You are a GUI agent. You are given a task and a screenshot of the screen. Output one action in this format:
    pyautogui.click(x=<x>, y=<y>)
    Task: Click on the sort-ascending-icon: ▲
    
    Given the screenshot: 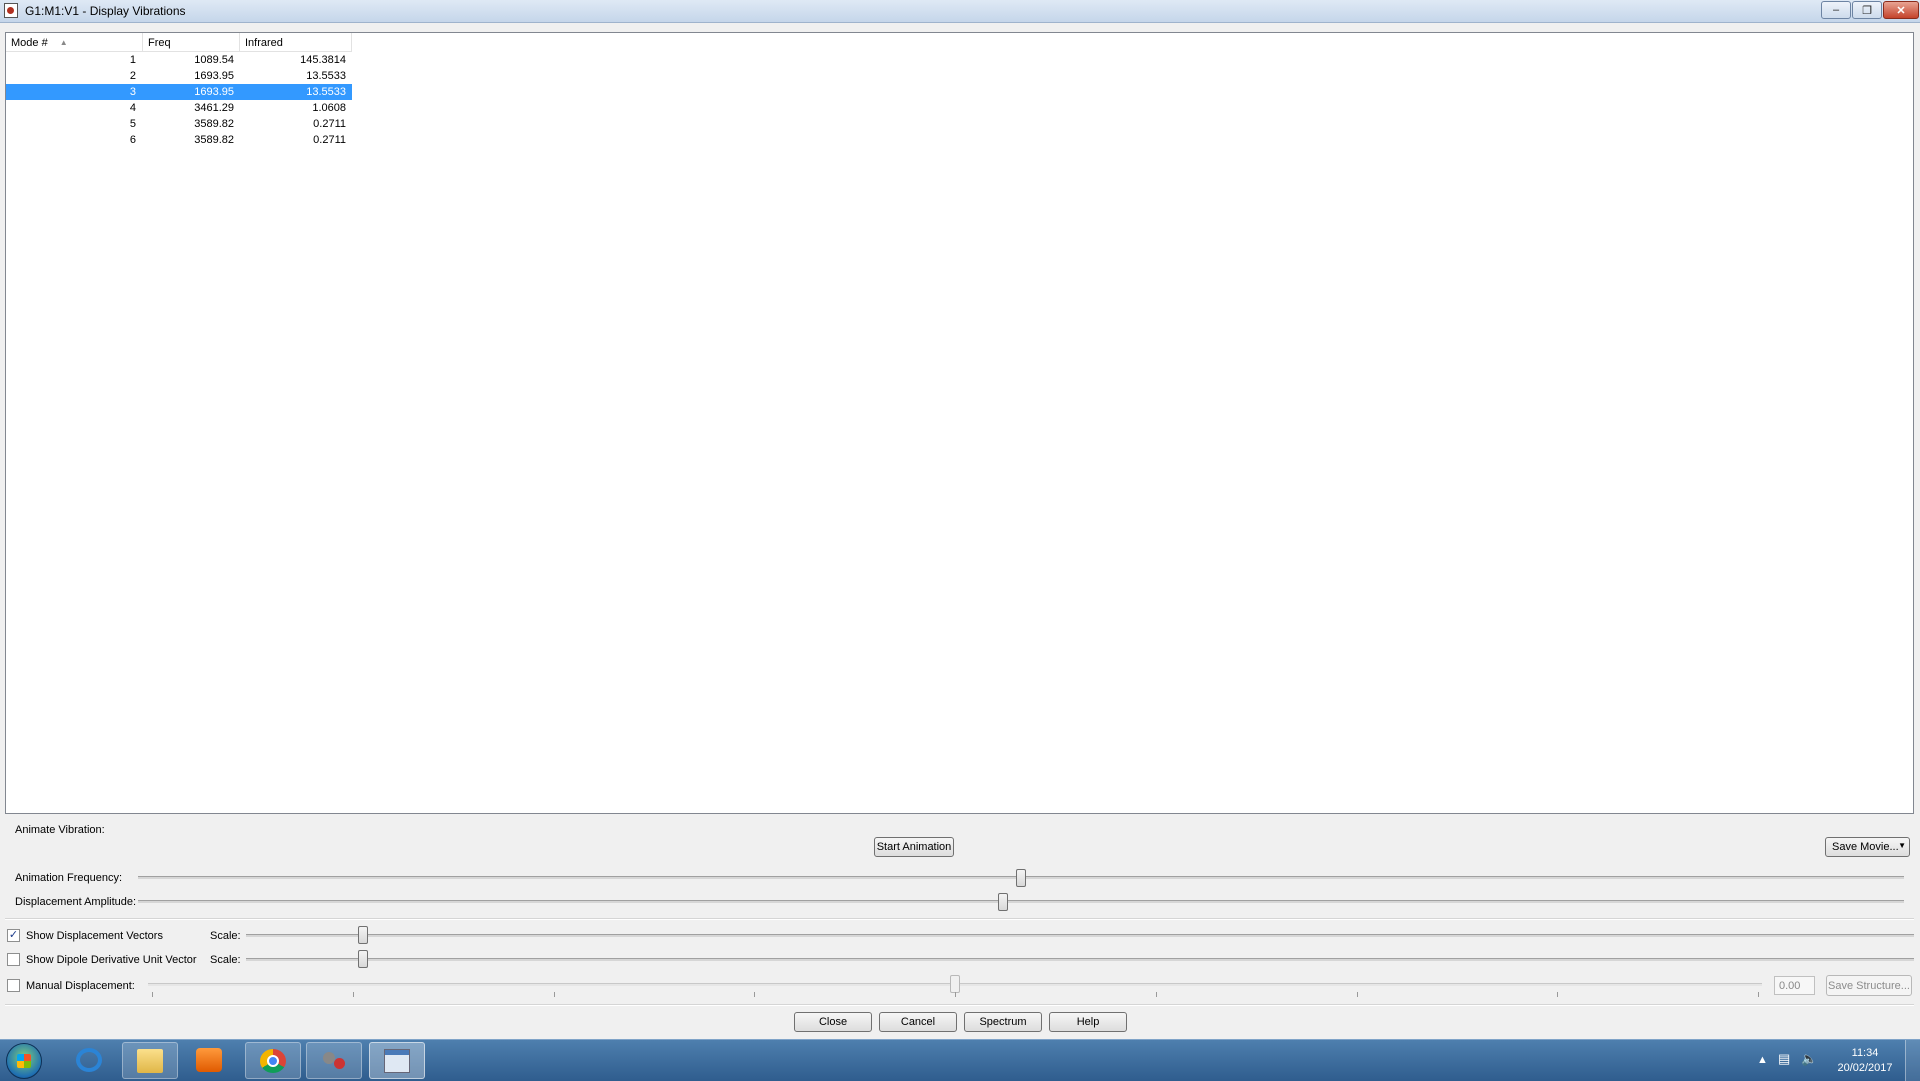 What is the action you would take?
    pyautogui.click(x=63, y=42)
    